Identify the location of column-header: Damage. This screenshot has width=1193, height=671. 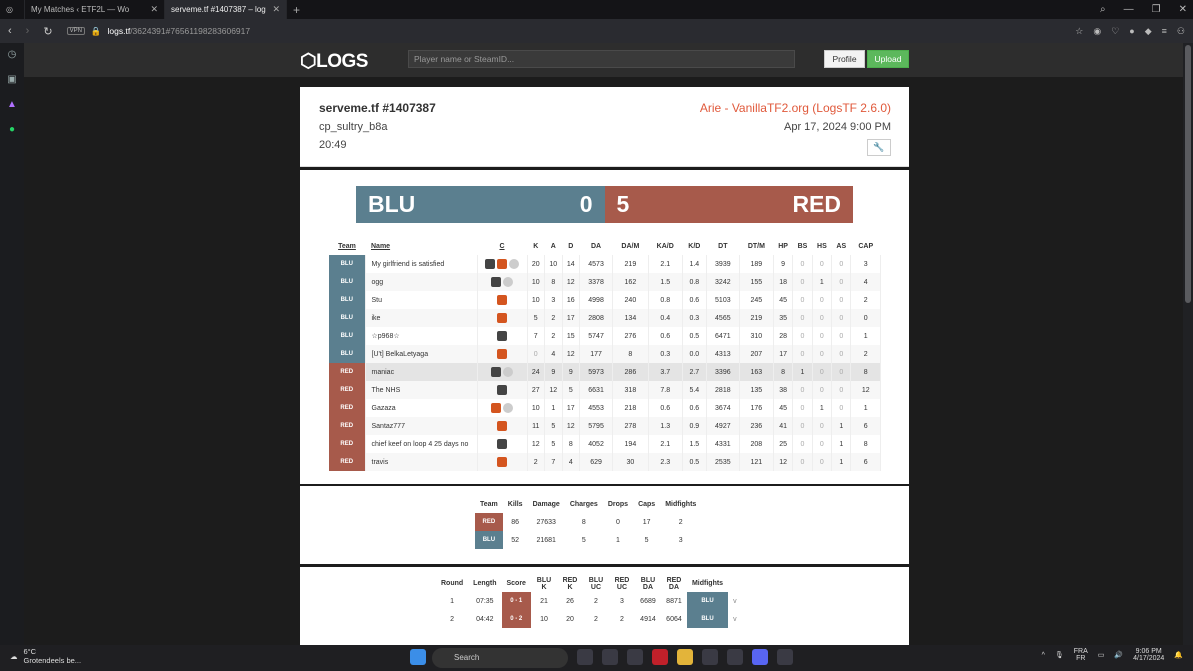
(546, 504).